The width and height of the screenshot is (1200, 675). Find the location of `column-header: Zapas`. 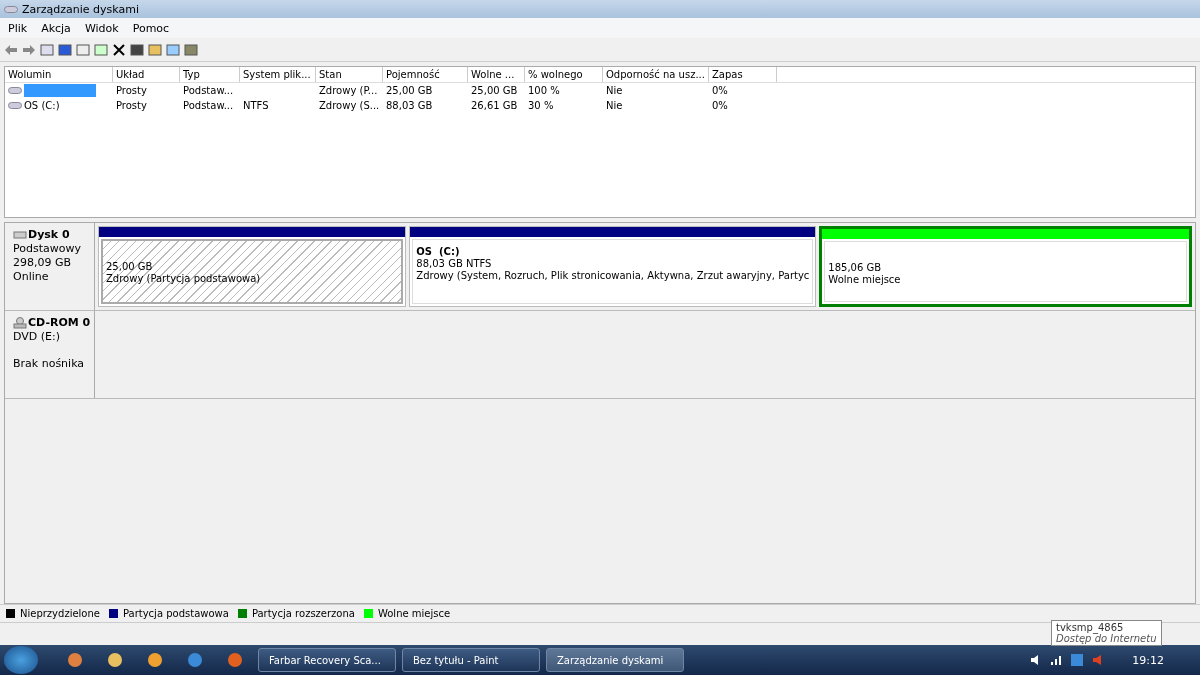

column-header: Zapas is located at coordinates (743, 74).